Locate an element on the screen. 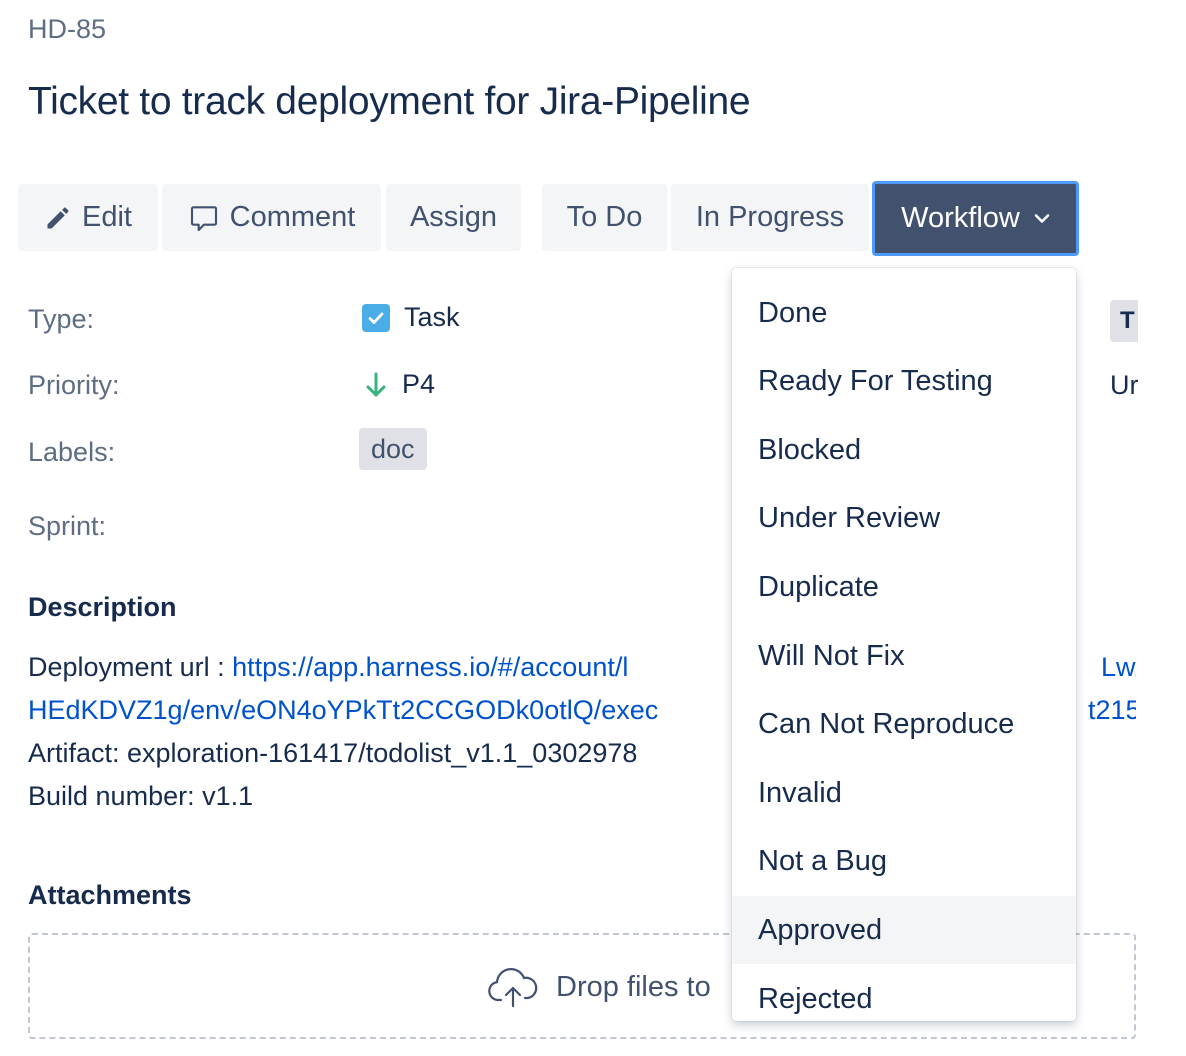  deployment-url-link-2-tail: t215 is located at coordinates (1112, 710).